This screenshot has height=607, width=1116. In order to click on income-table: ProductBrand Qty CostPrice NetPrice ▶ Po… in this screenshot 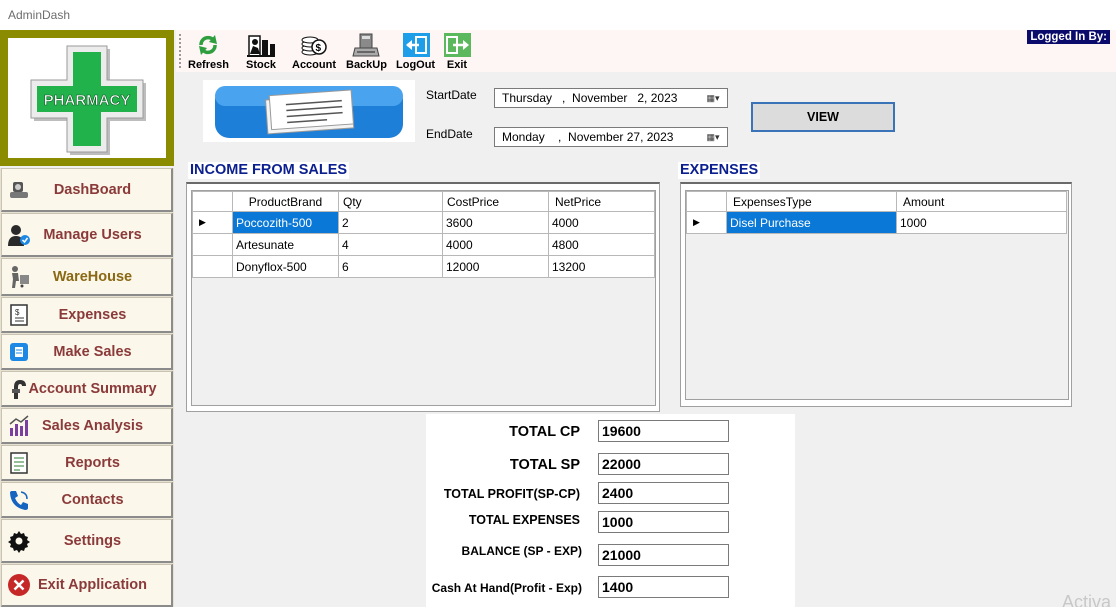, I will do `click(423, 234)`.